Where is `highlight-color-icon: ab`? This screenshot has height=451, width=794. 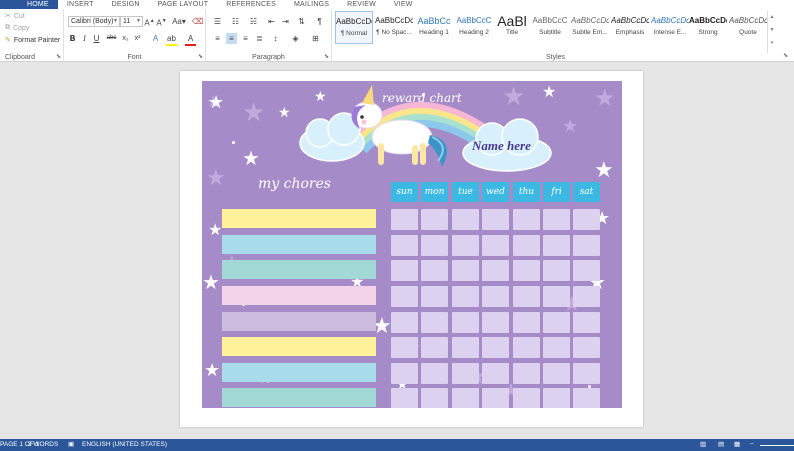
highlight-color-icon: ab is located at coordinates (171, 39).